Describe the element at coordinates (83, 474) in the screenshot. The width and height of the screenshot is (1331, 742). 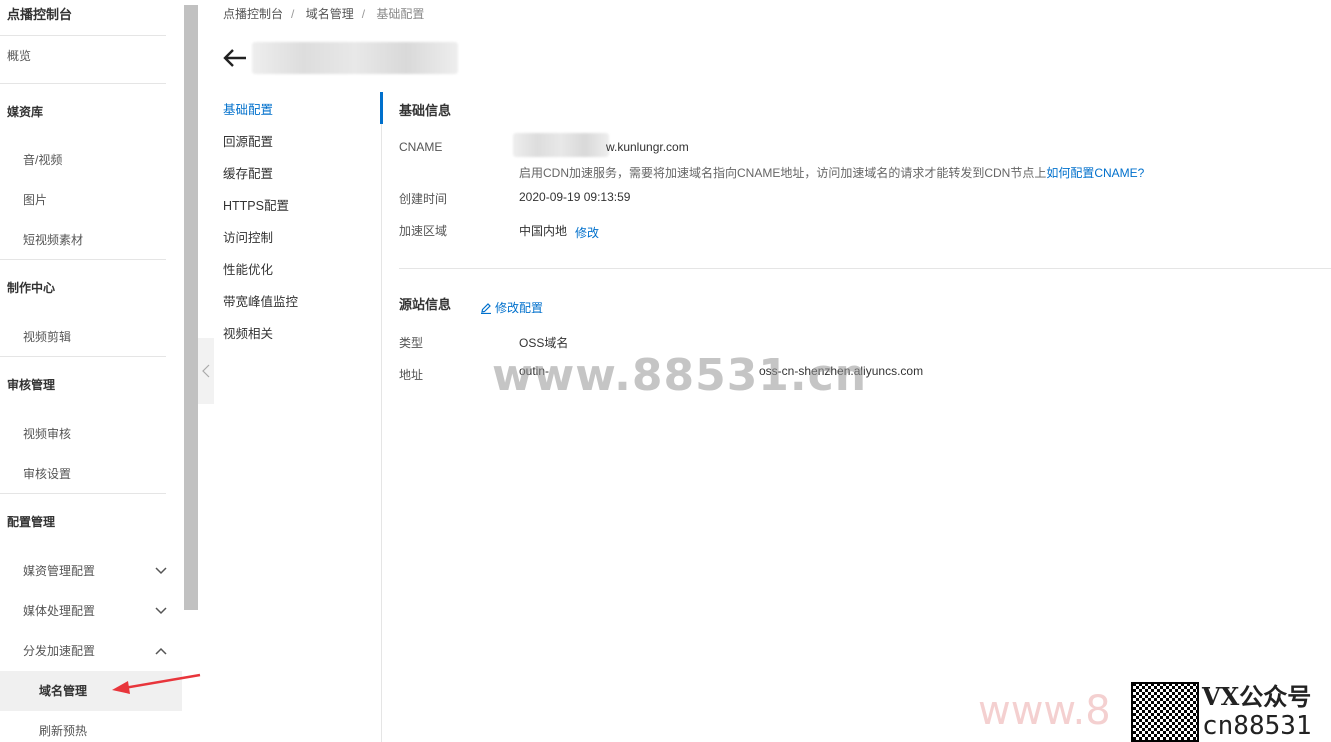
I see `sidebar-item-review-settings: 审核设置` at that location.